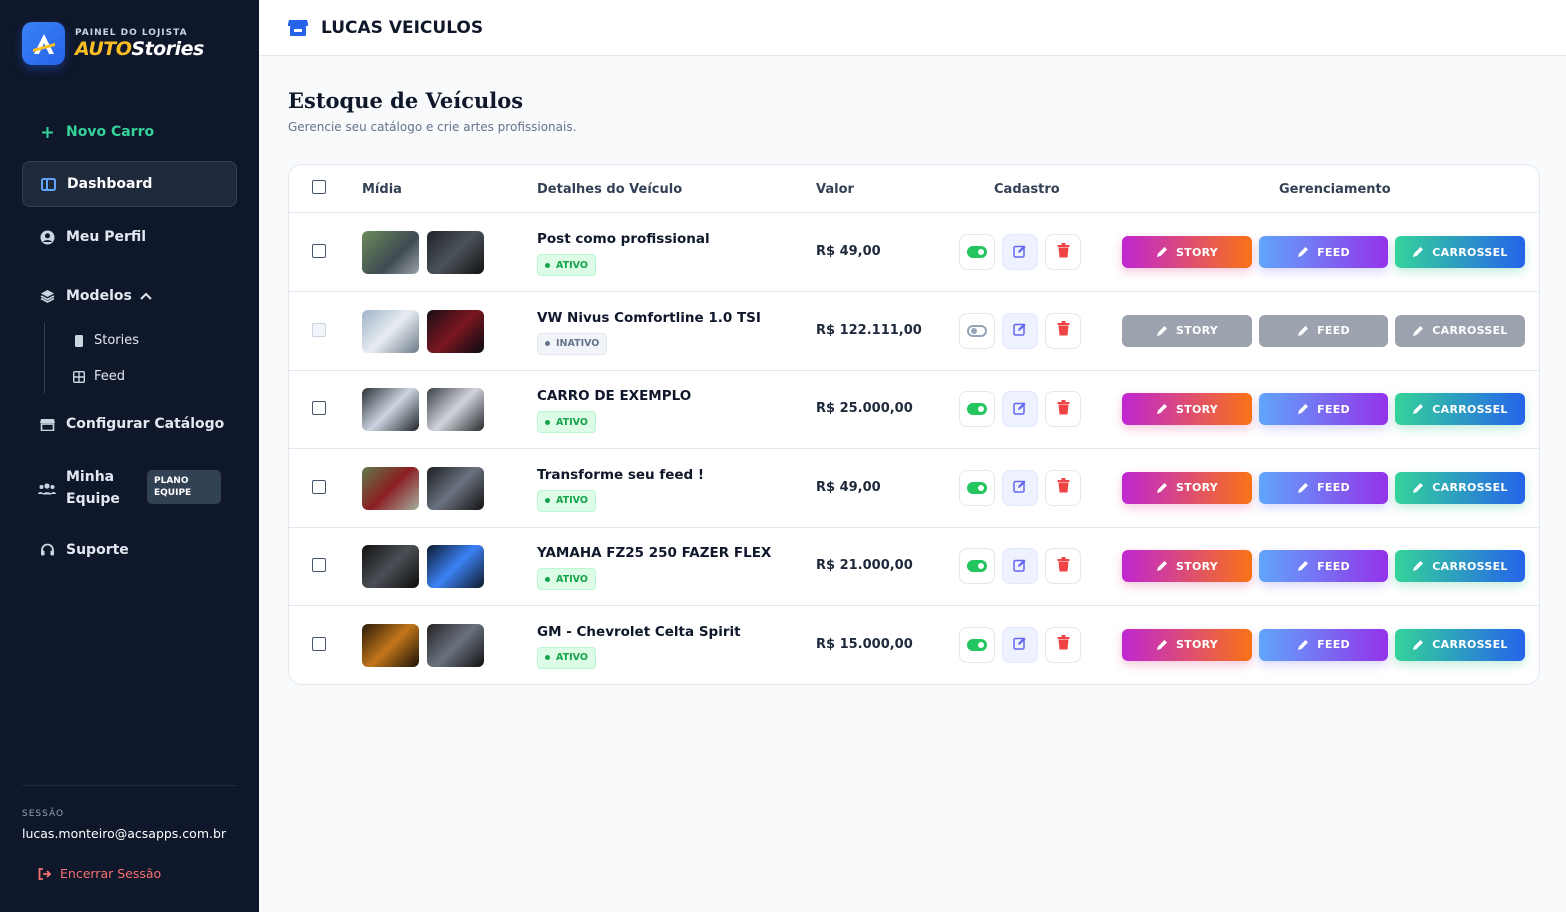 This screenshot has height=912, width=1566. I want to click on logout-icon, so click(45, 873).